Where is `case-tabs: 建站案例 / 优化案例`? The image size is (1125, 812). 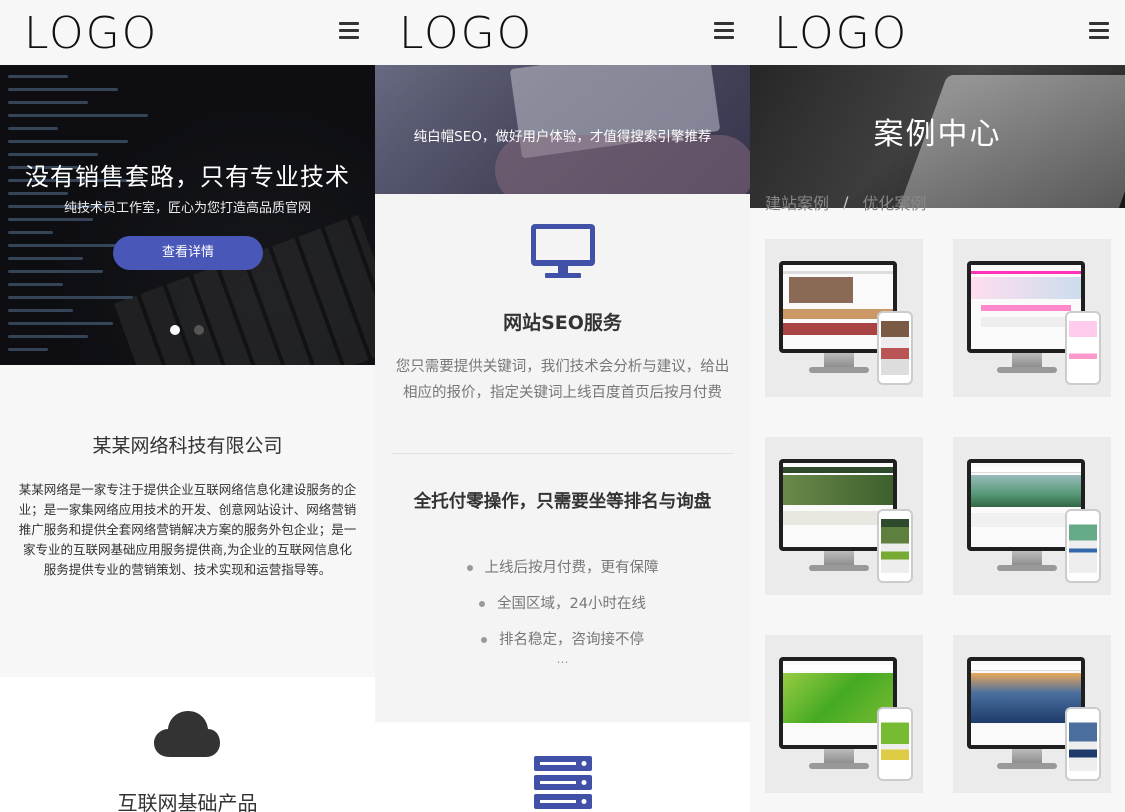
case-tabs: 建站案例 / 优化案例 is located at coordinates (845, 202).